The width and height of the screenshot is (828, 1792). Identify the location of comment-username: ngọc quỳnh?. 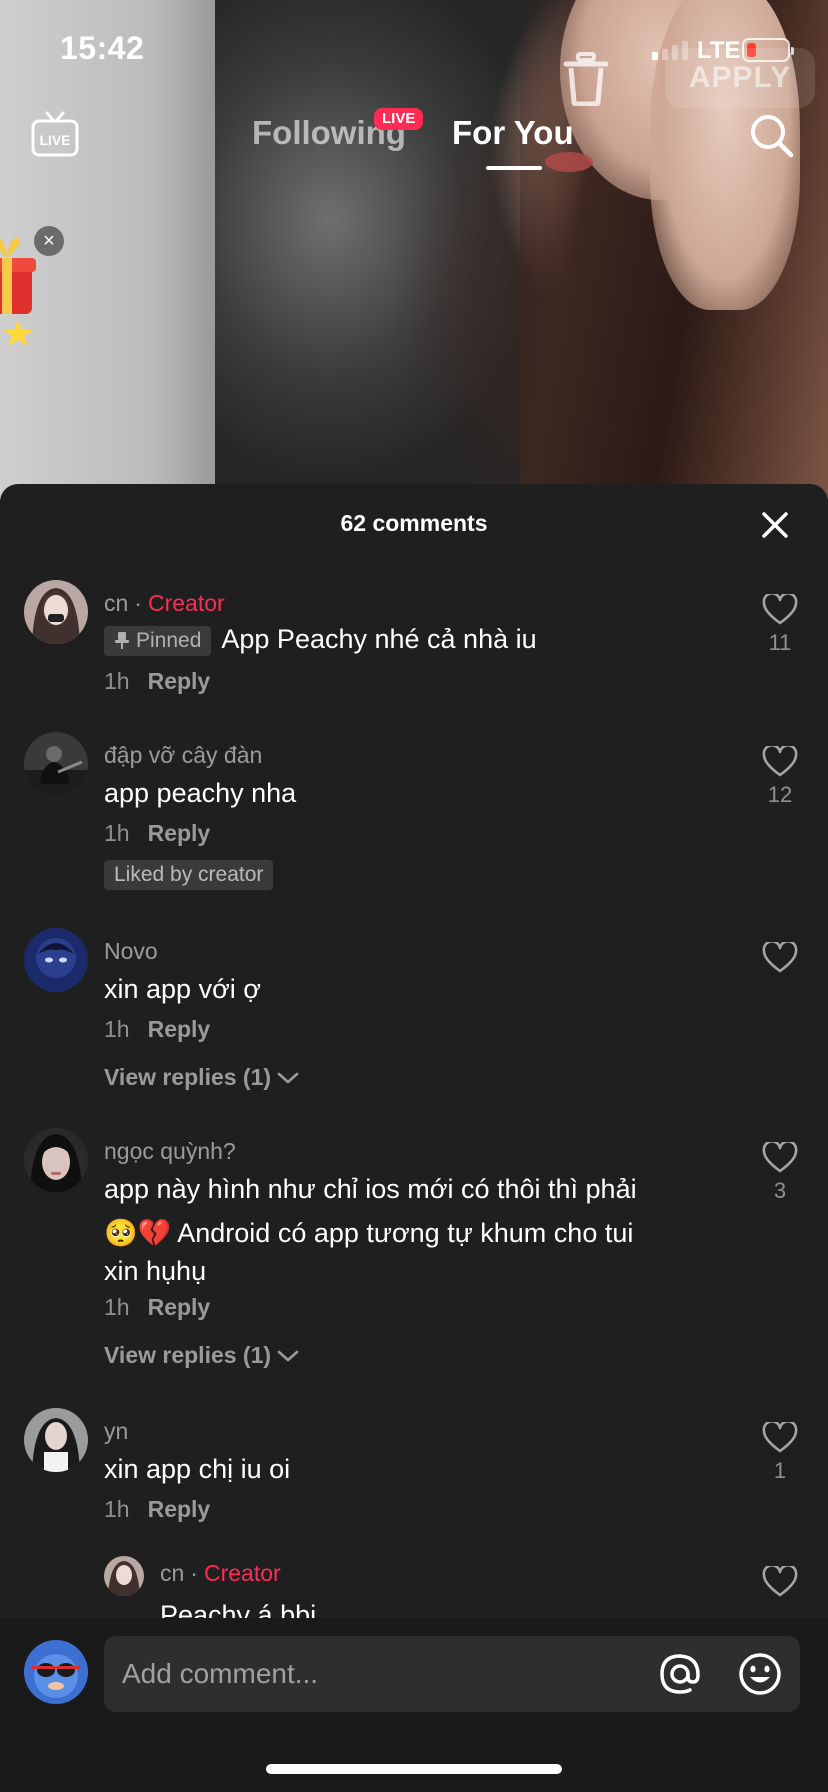
(170, 1151).